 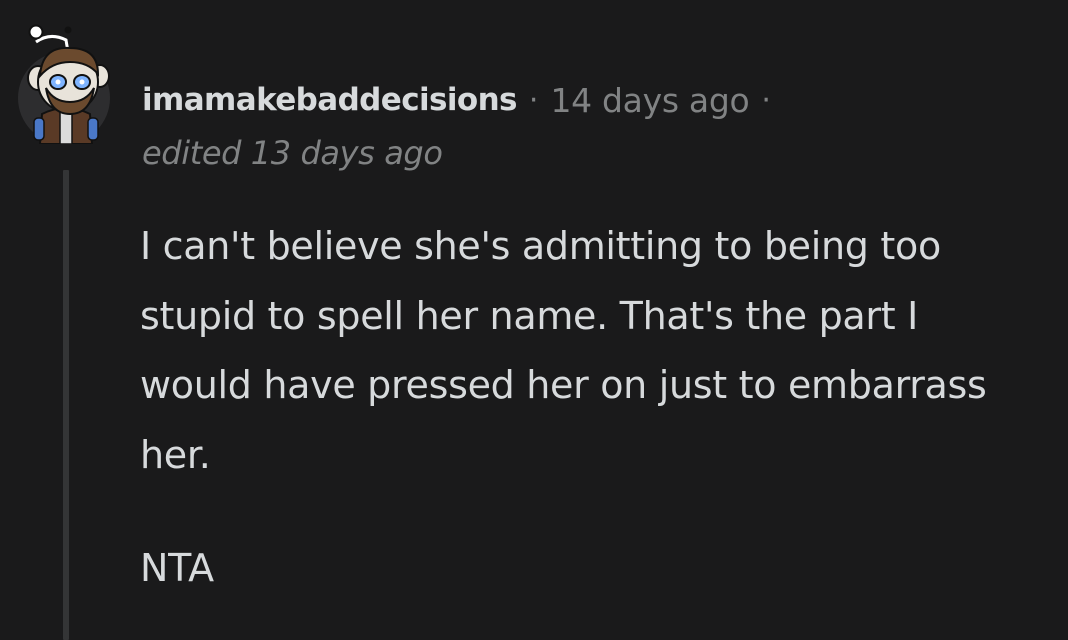 I want to click on comment-meta: imamakebaddecisions · 14 days ago ·, so click(x=462, y=100).